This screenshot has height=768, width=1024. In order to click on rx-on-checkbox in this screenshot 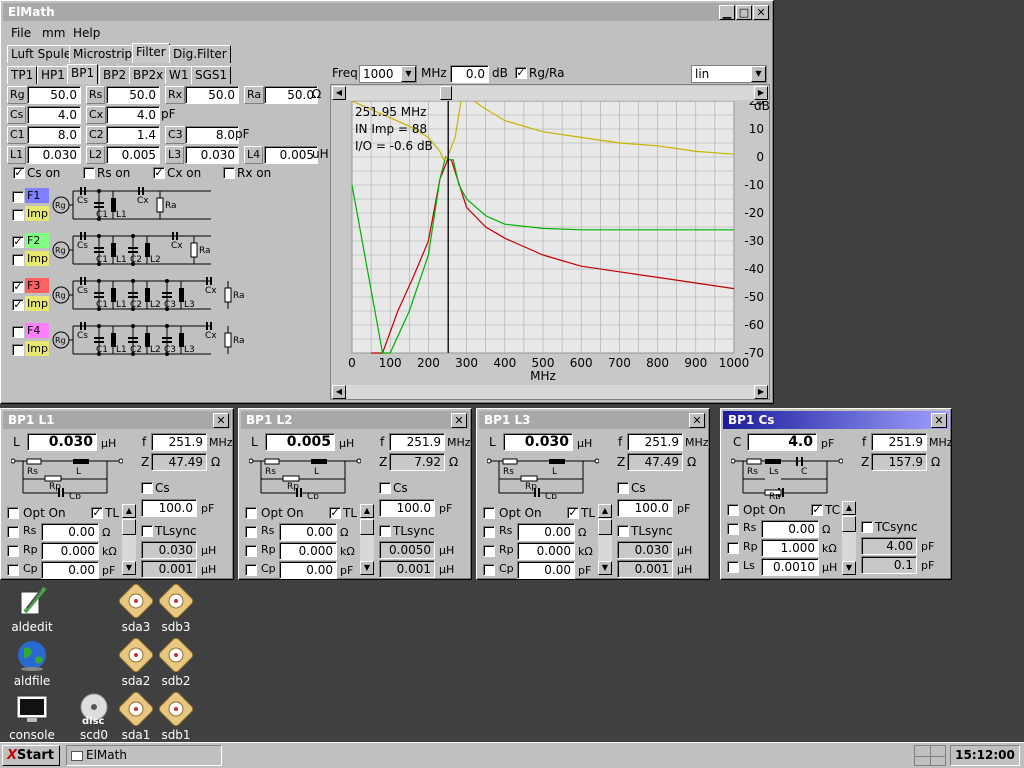, I will do `click(229, 173)`.